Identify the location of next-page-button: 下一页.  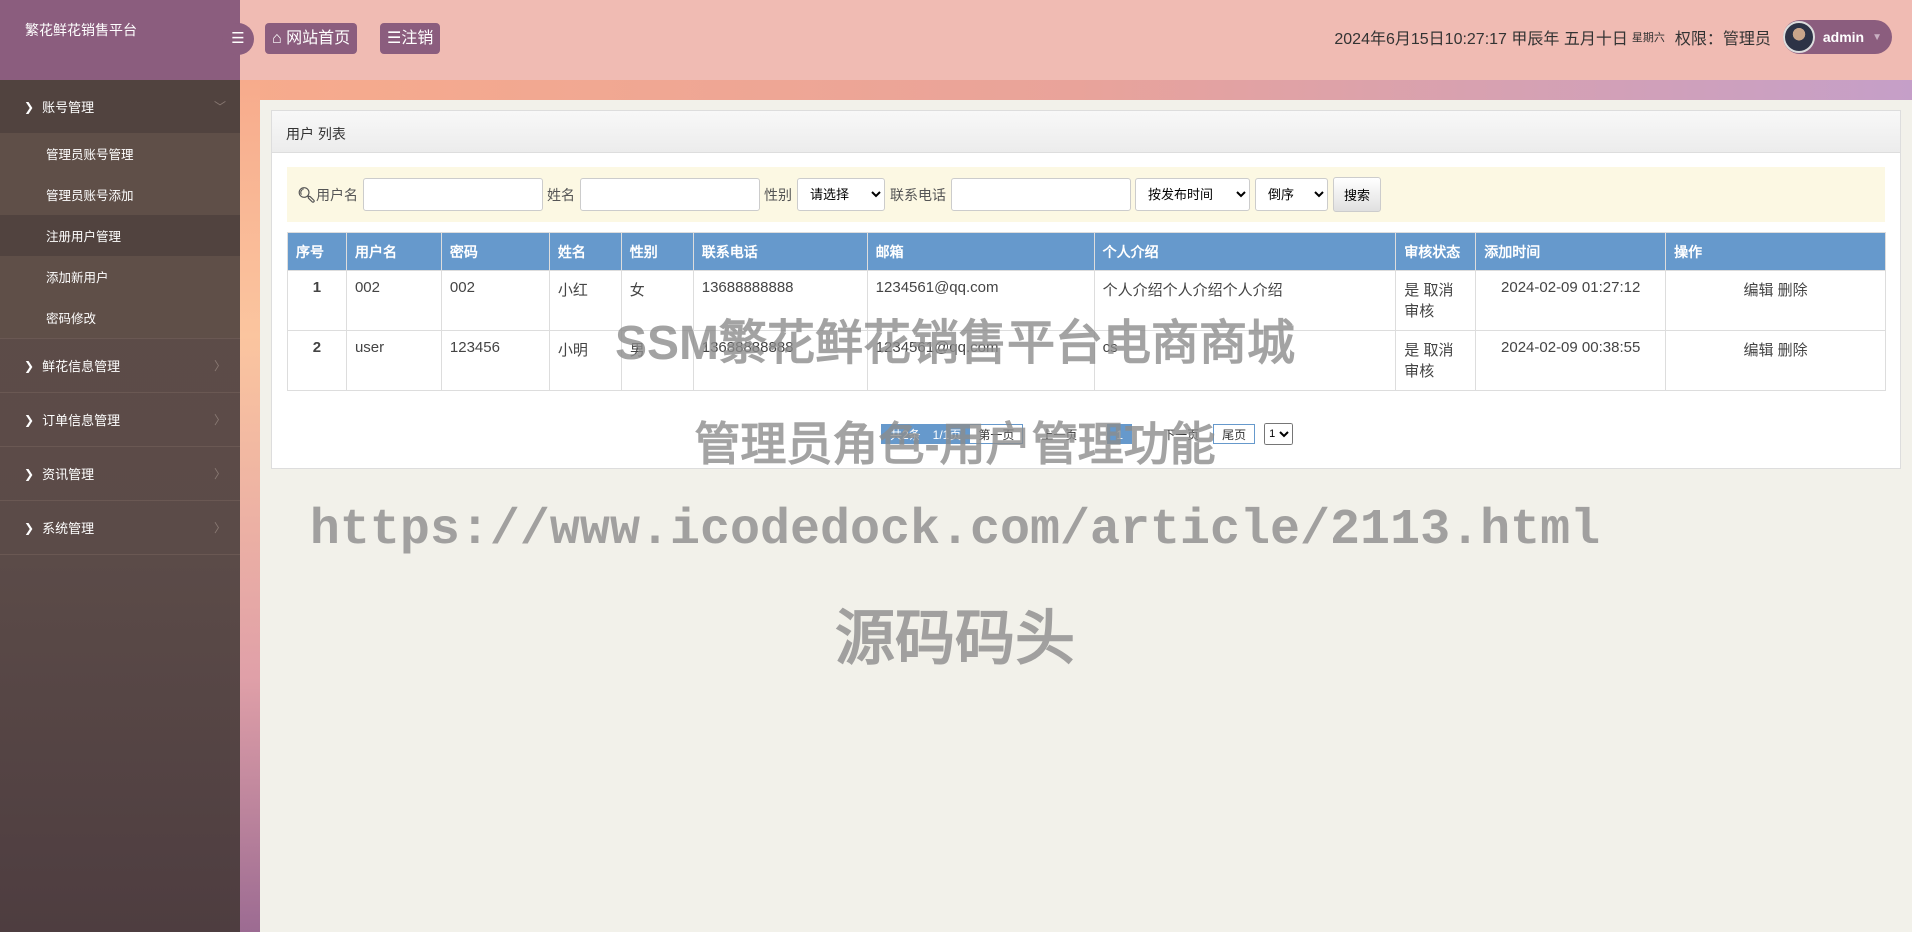
(1181, 434).